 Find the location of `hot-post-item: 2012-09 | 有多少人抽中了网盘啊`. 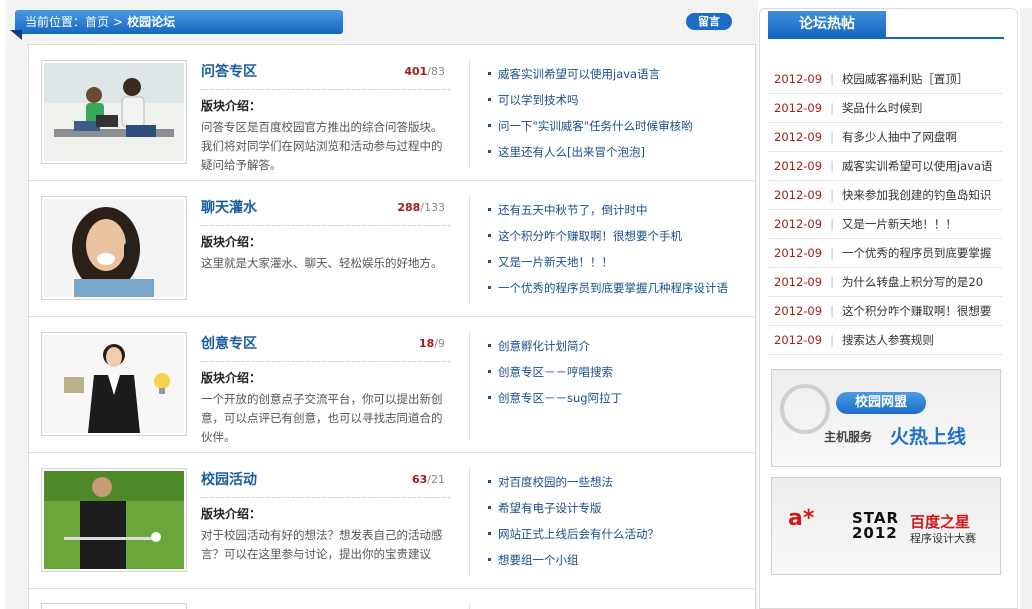

hot-post-item: 2012-09 | 有多少人抽中了网盘啊 is located at coordinates (885, 137).